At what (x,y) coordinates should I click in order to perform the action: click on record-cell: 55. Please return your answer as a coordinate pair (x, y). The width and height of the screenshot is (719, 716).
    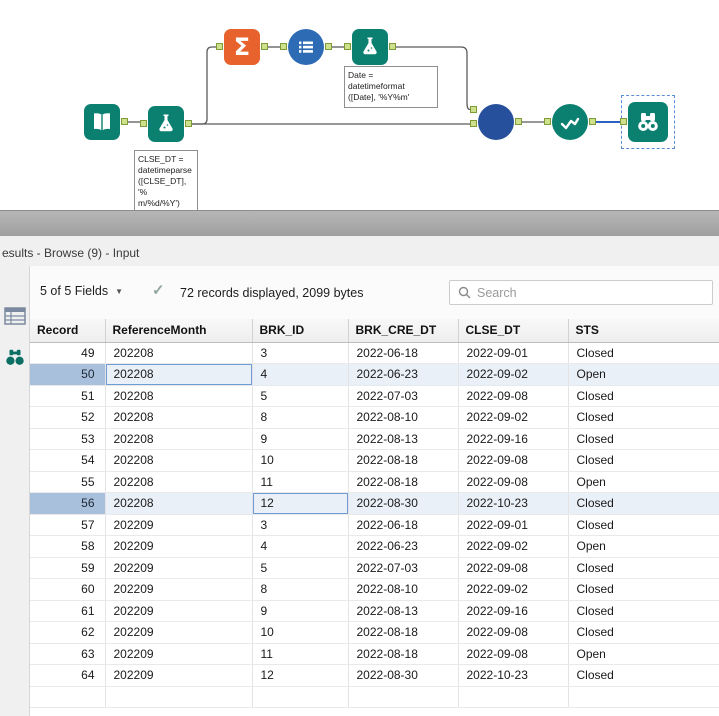
    Looking at the image, I should click on (68, 482).